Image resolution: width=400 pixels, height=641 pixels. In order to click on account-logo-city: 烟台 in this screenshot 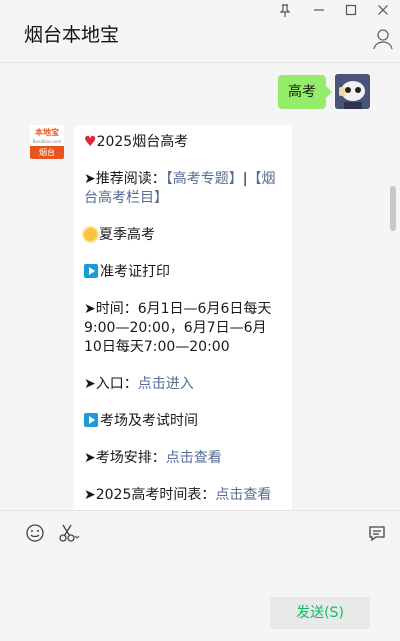, I will do `click(47, 152)`.